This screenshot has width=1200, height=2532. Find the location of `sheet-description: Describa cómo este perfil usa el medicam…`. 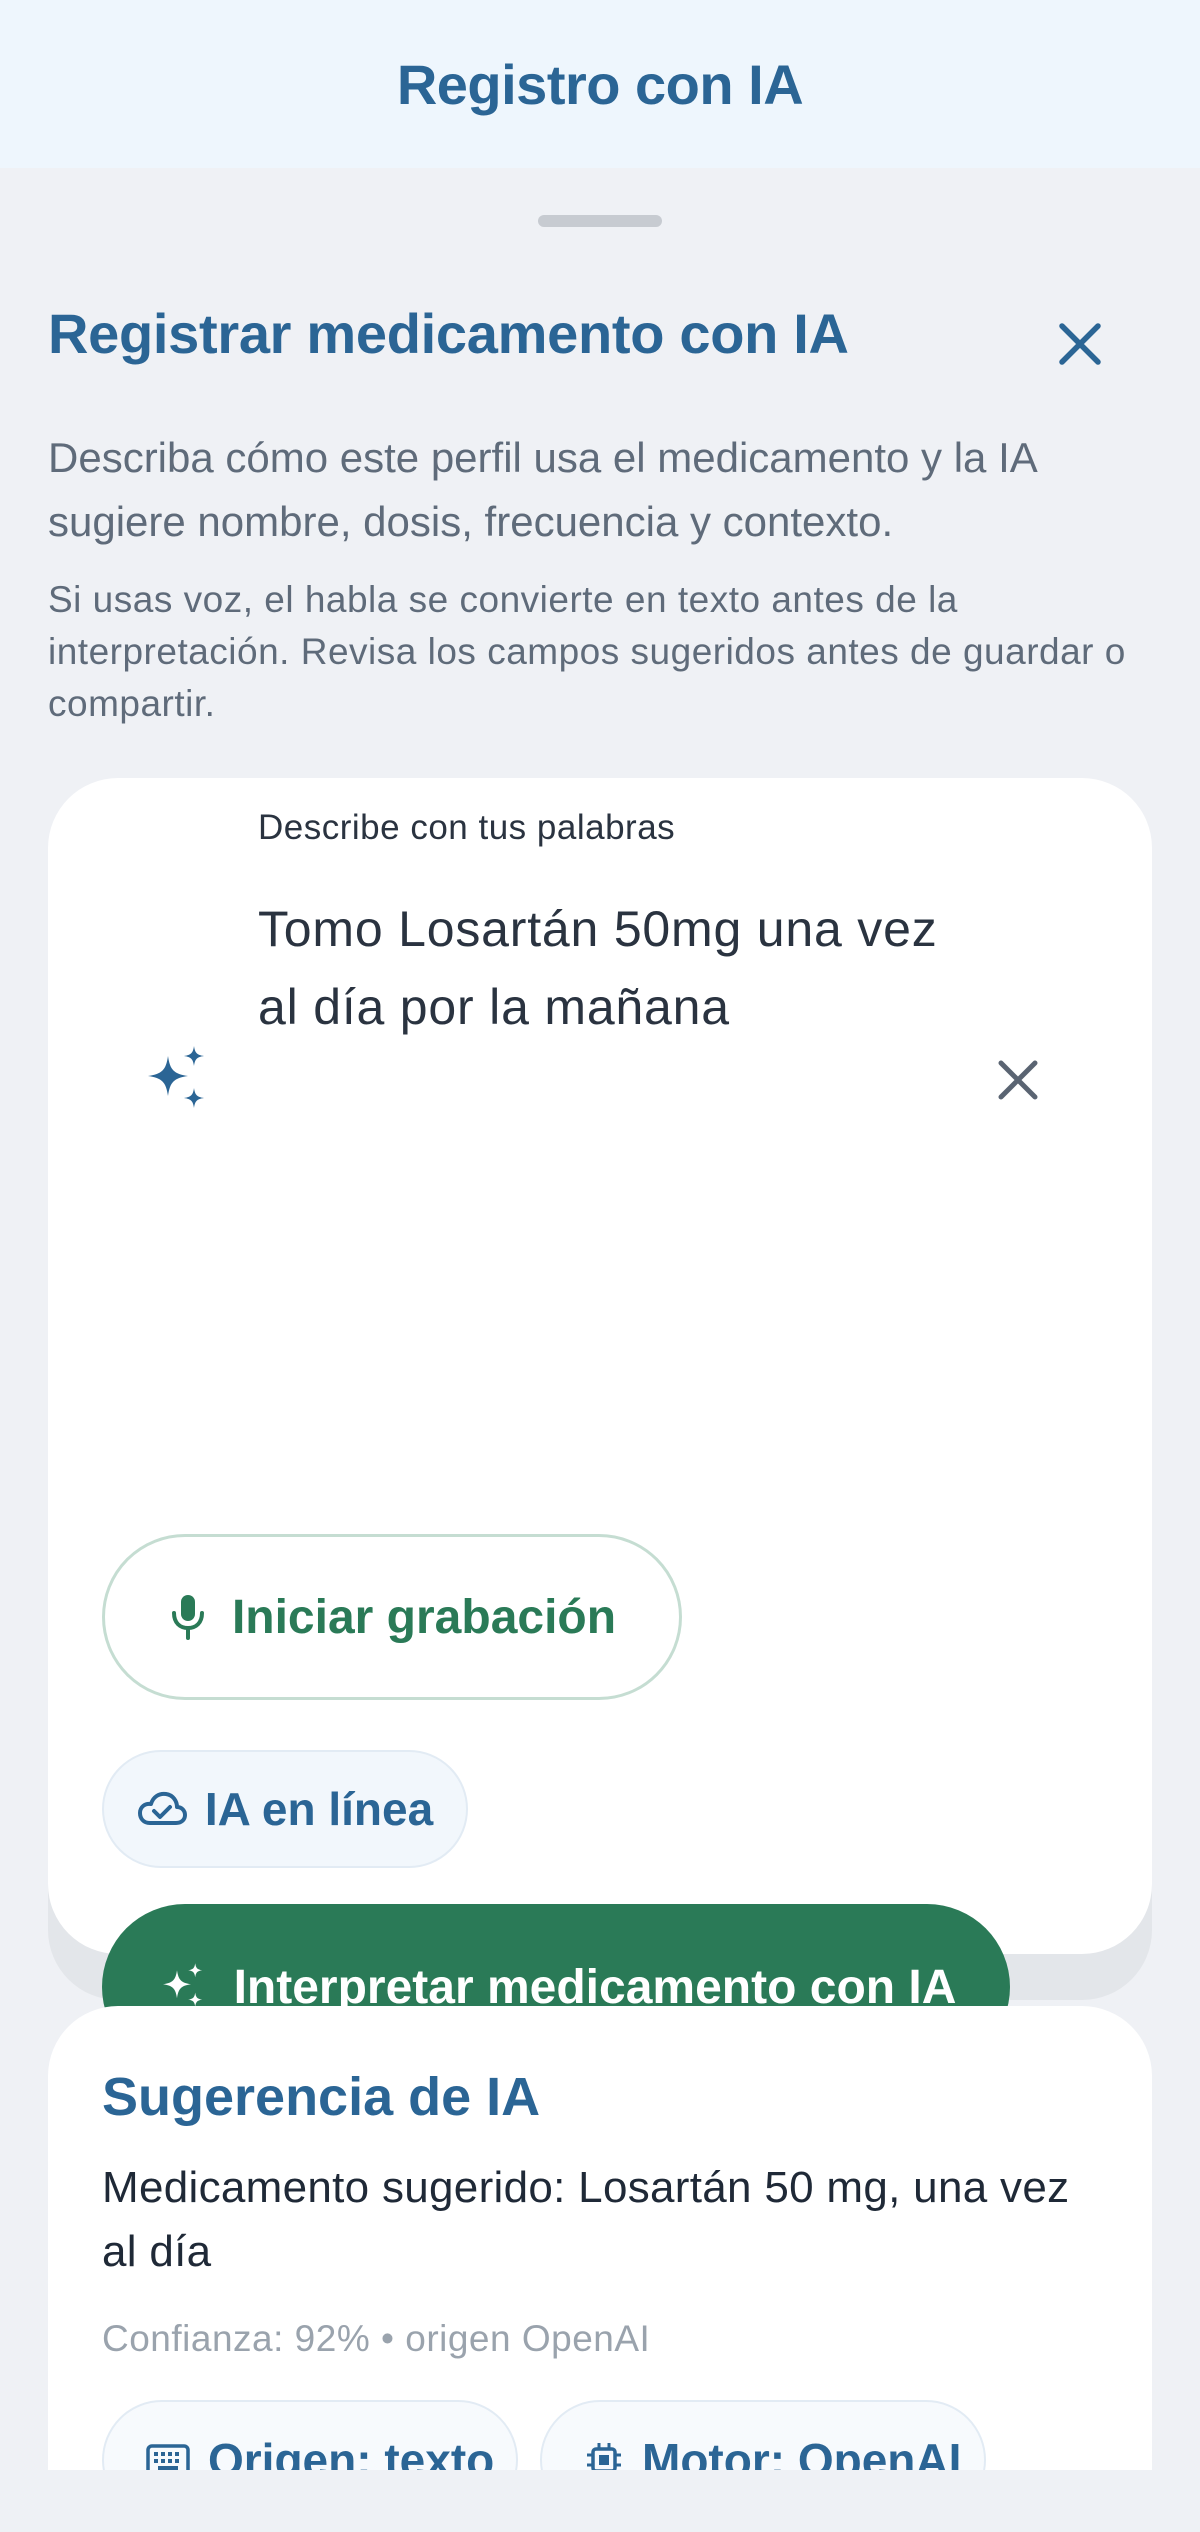

sheet-description: Describa cómo este perfil usa el medicam… is located at coordinates (542, 489).